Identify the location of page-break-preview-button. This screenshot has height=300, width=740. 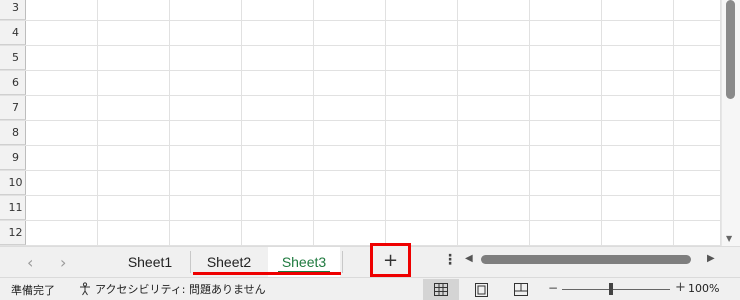
(521, 289).